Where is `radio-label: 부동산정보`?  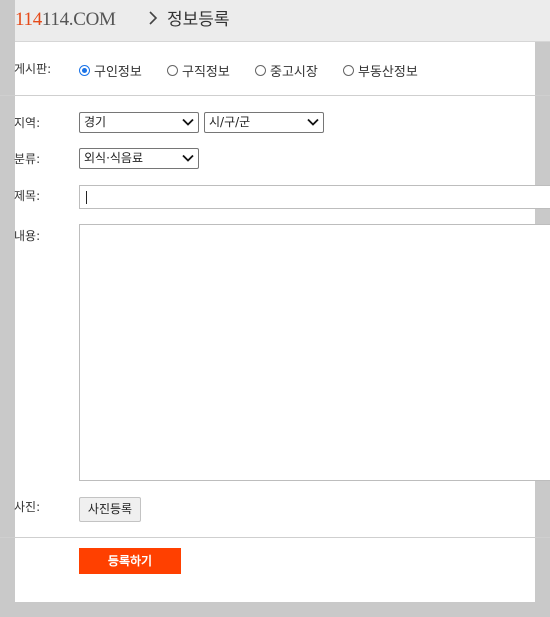 radio-label: 부동산정보 is located at coordinates (388, 72).